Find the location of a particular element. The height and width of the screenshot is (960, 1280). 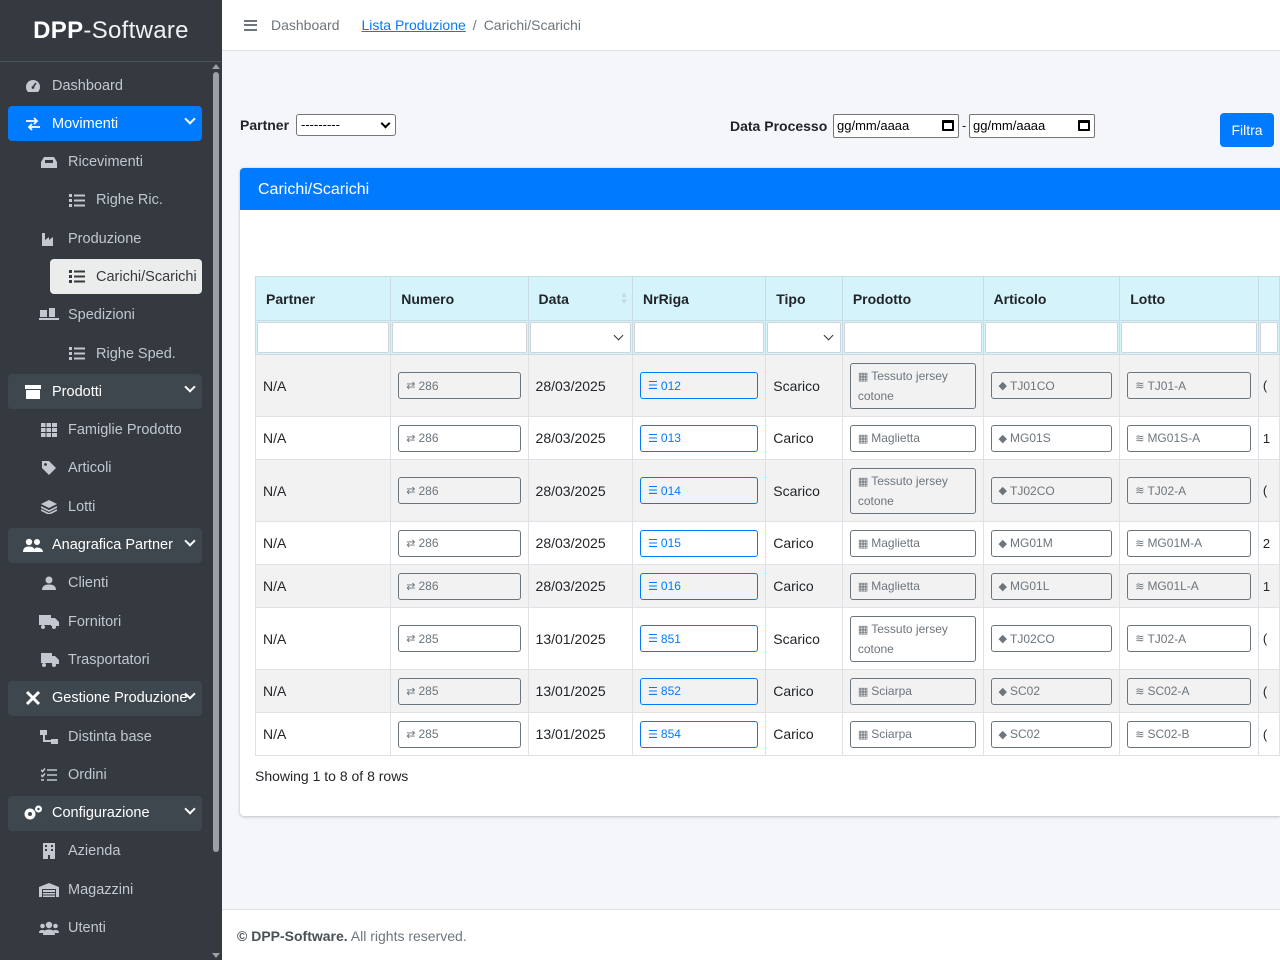

sidebar-item-prodotti: Prodotti is located at coordinates (105, 392).